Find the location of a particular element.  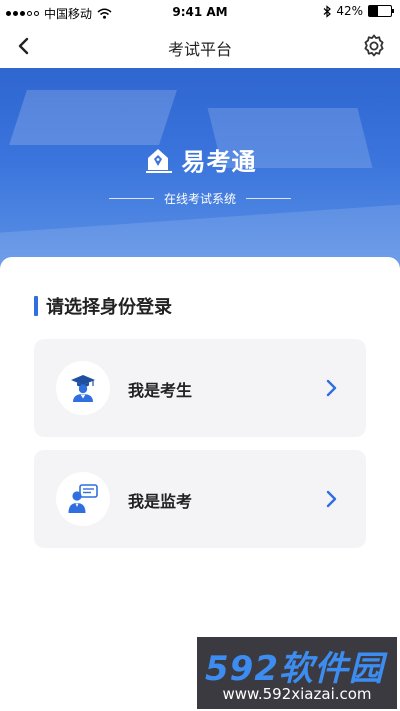

section-title-text: 请选择身份登录 is located at coordinates (109, 307).